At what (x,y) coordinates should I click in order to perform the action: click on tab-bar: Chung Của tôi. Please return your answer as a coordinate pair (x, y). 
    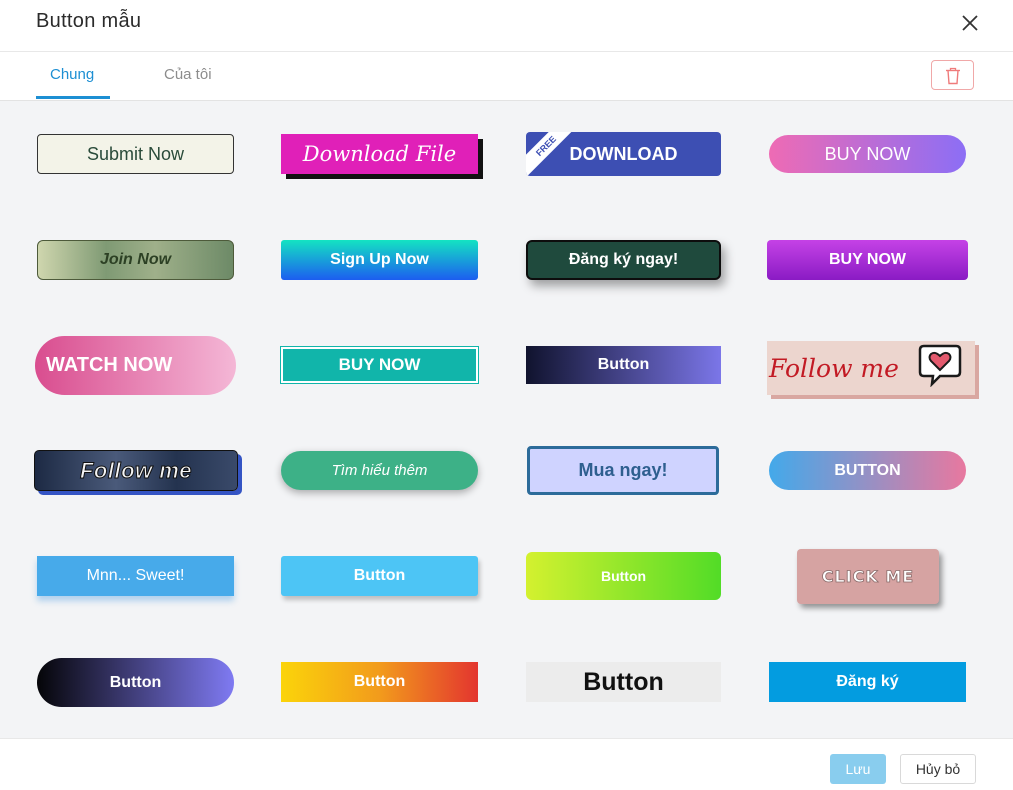
    Looking at the image, I should click on (506, 76).